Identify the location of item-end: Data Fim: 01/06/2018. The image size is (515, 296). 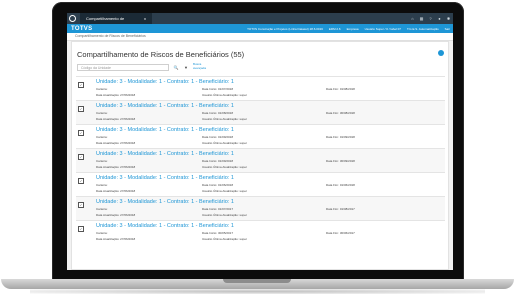
(340, 185).